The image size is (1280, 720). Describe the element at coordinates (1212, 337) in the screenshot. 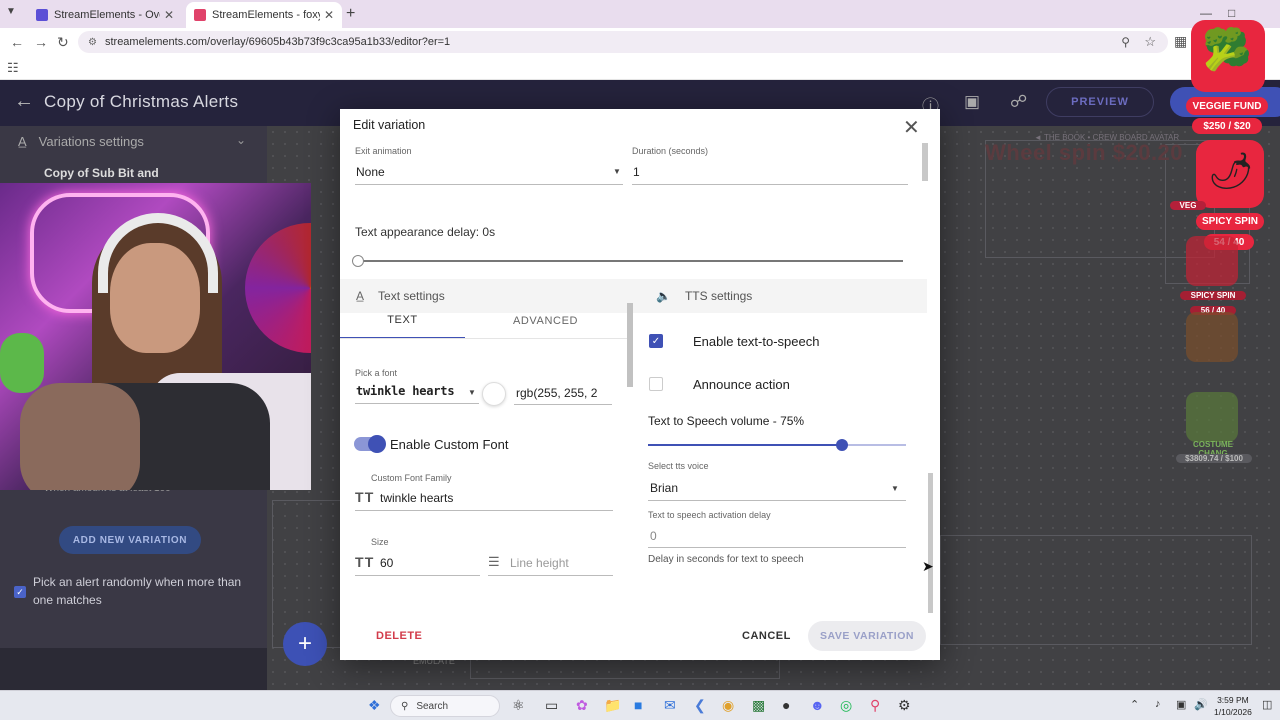

I see `pumpkin-goal-small` at that location.